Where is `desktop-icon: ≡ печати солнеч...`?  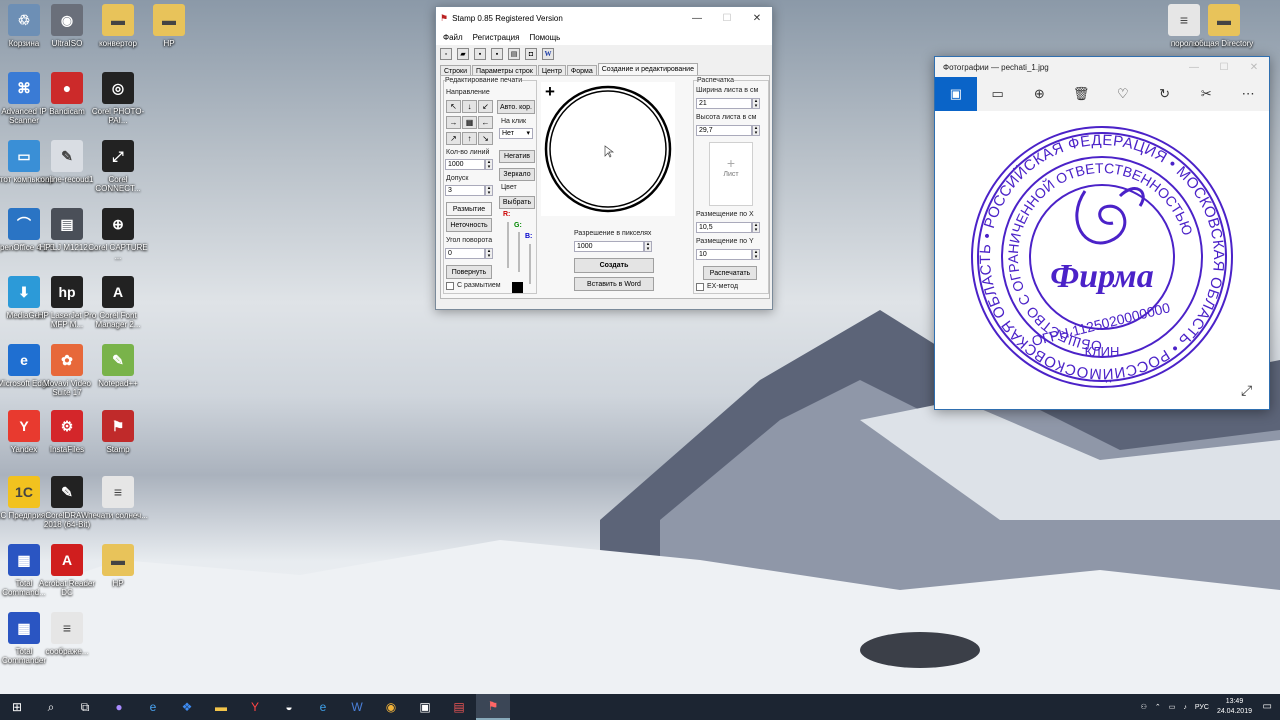
desktop-icon: ≡ печати солнеч... is located at coordinates (118, 498).